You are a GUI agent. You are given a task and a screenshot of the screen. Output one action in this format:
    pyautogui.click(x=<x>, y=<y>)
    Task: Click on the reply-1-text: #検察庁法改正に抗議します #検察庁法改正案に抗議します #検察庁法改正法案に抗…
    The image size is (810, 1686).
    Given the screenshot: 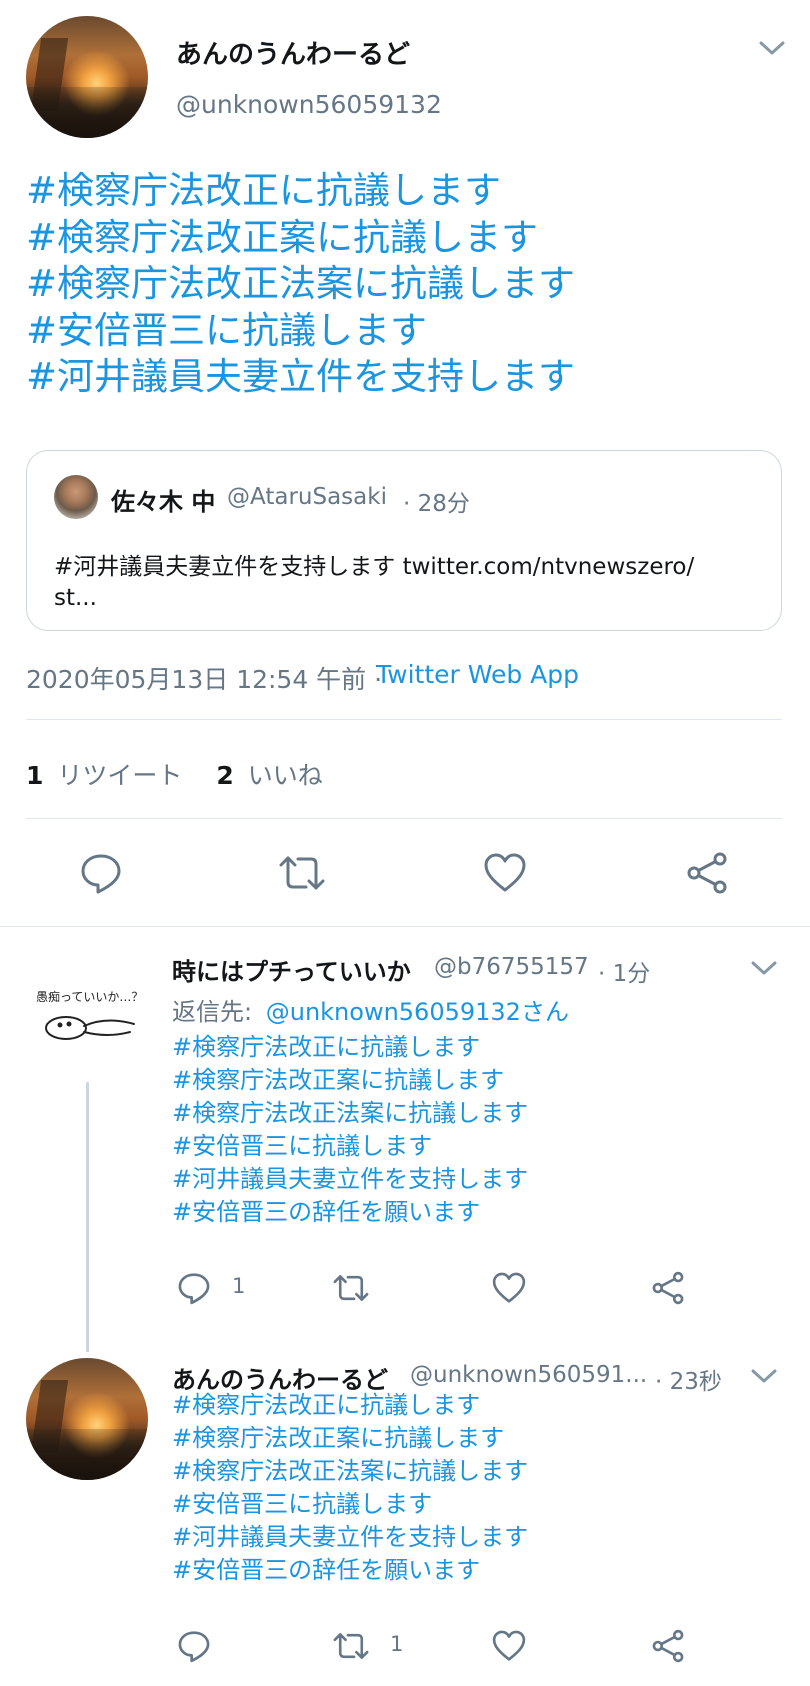 What is the action you would take?
    pyautogui.click(x=350, y=1130)
    